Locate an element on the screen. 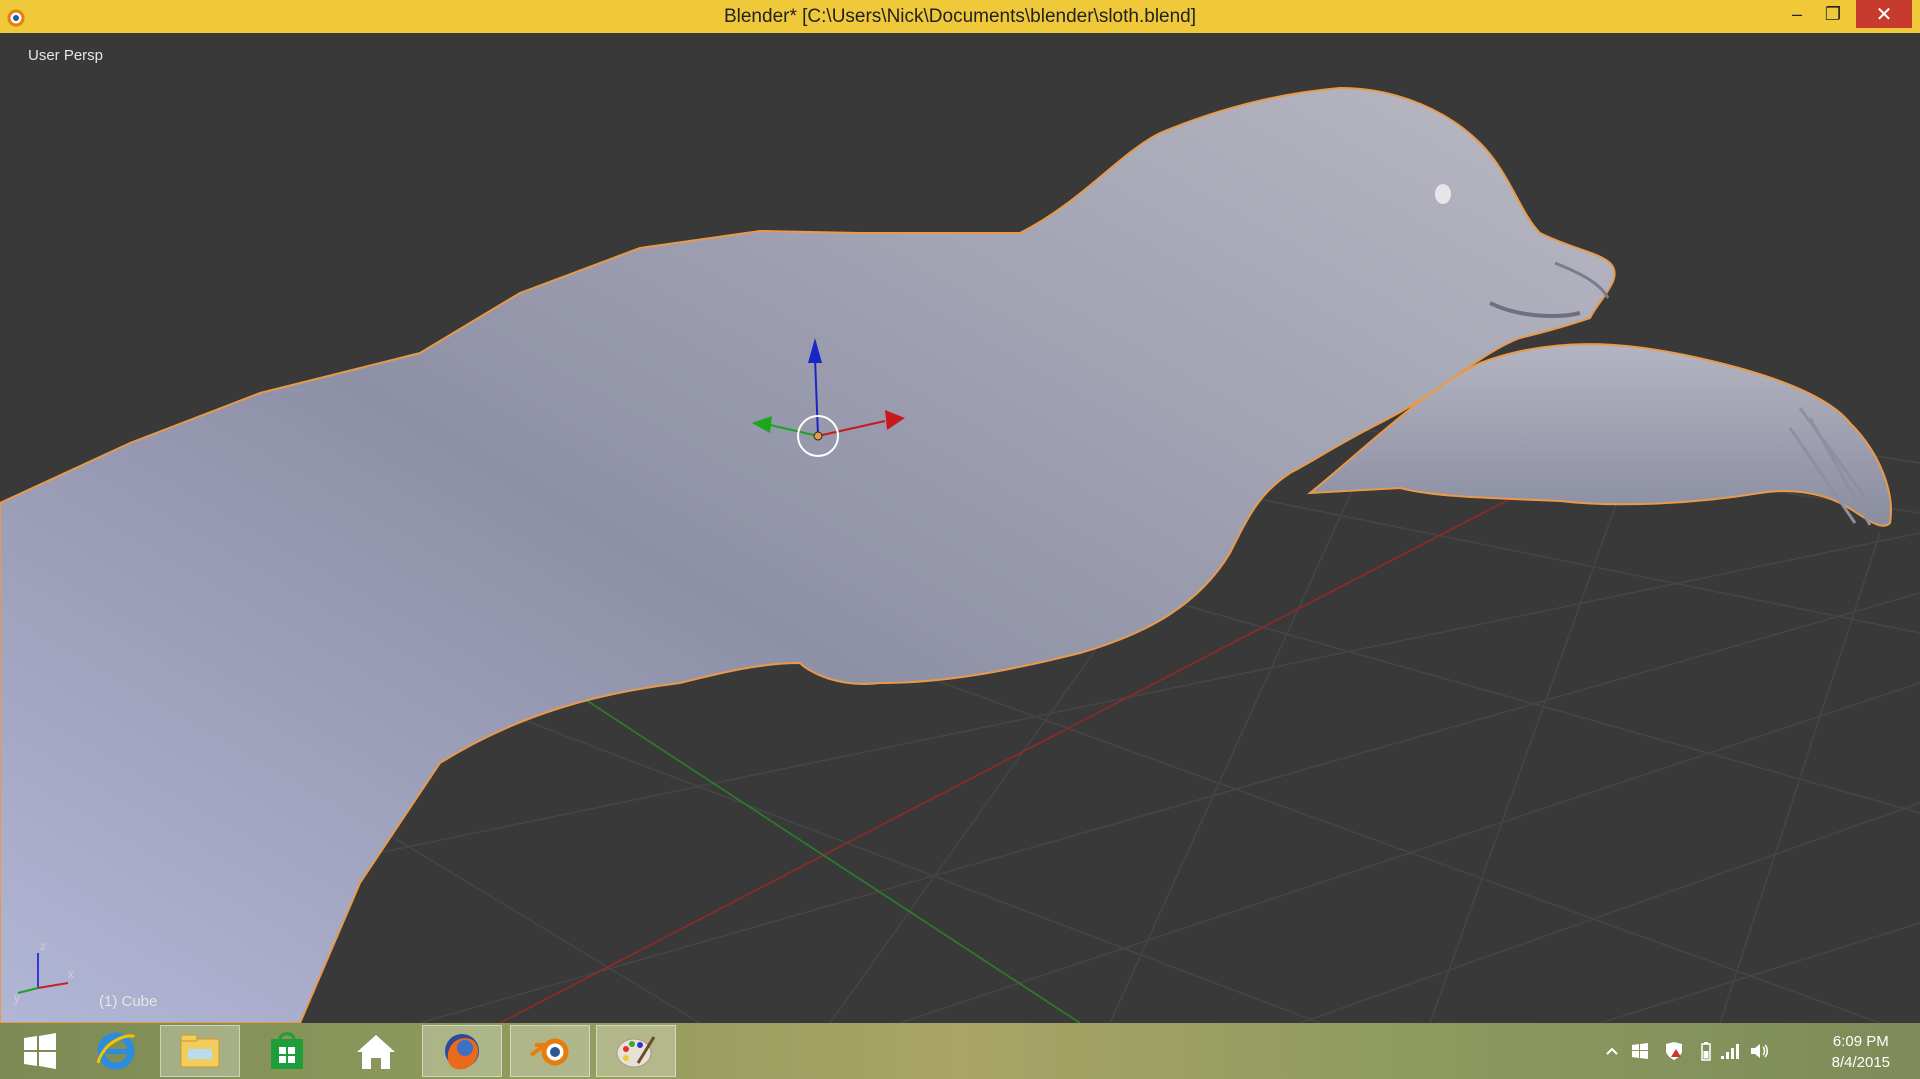 The height and width of the screenshot is (1079, 1920). internet-explorer-icon is located at coordinates (116, 1051).